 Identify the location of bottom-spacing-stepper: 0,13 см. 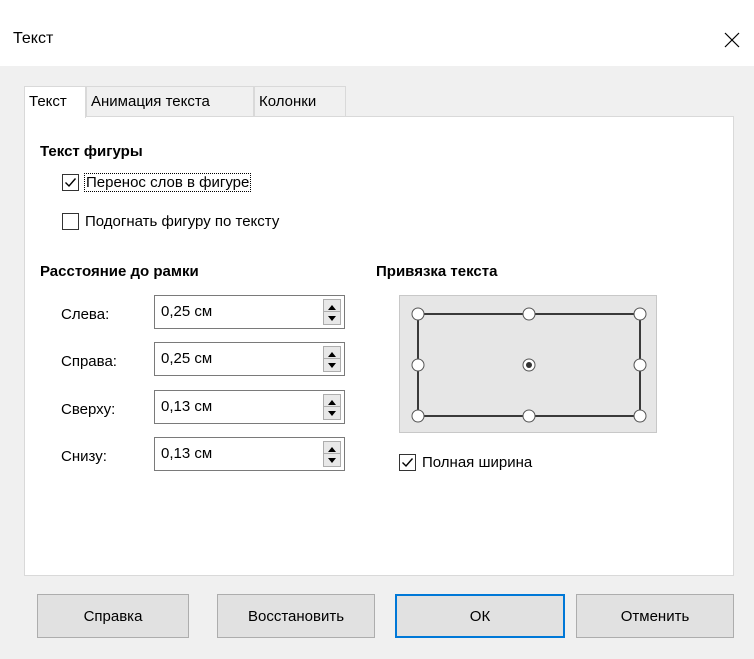
(249, 454).